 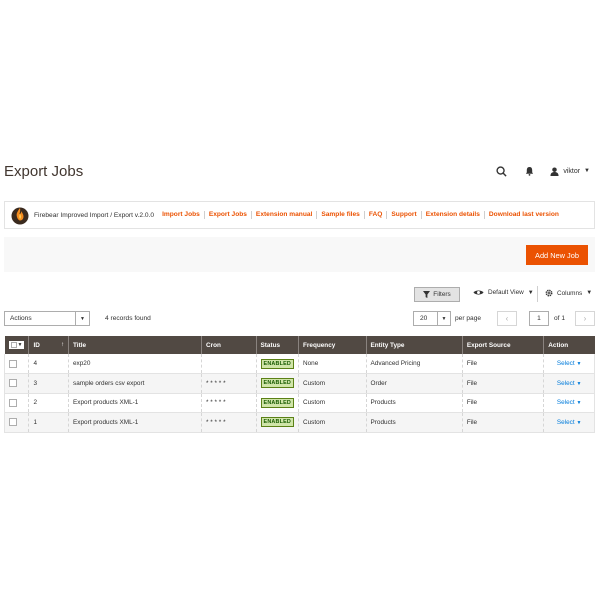 What do you see at coordinates (569, 345) in the screenshot?
I see `column-header-action: Action` at bounding box center [569, 345].